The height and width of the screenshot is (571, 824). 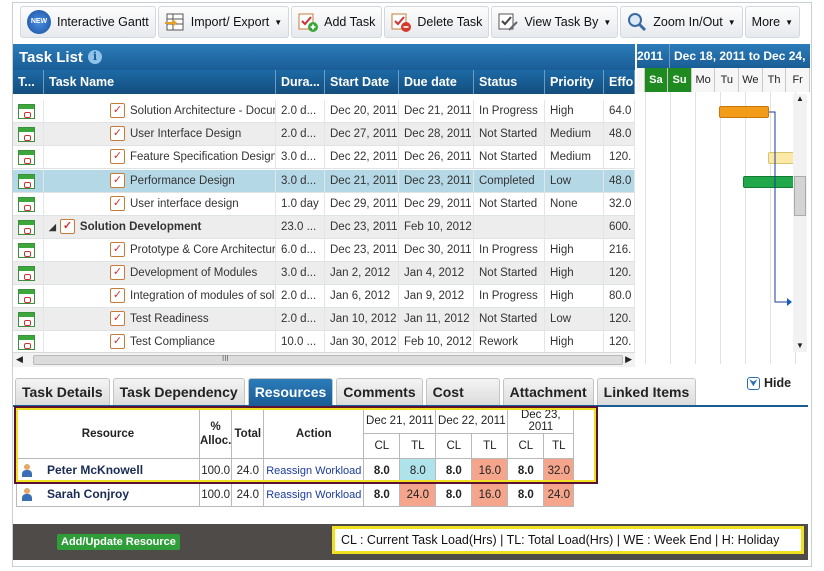 I want to click on zoom-button: Zoom In/Out ▼, so click(x=681, y=22).